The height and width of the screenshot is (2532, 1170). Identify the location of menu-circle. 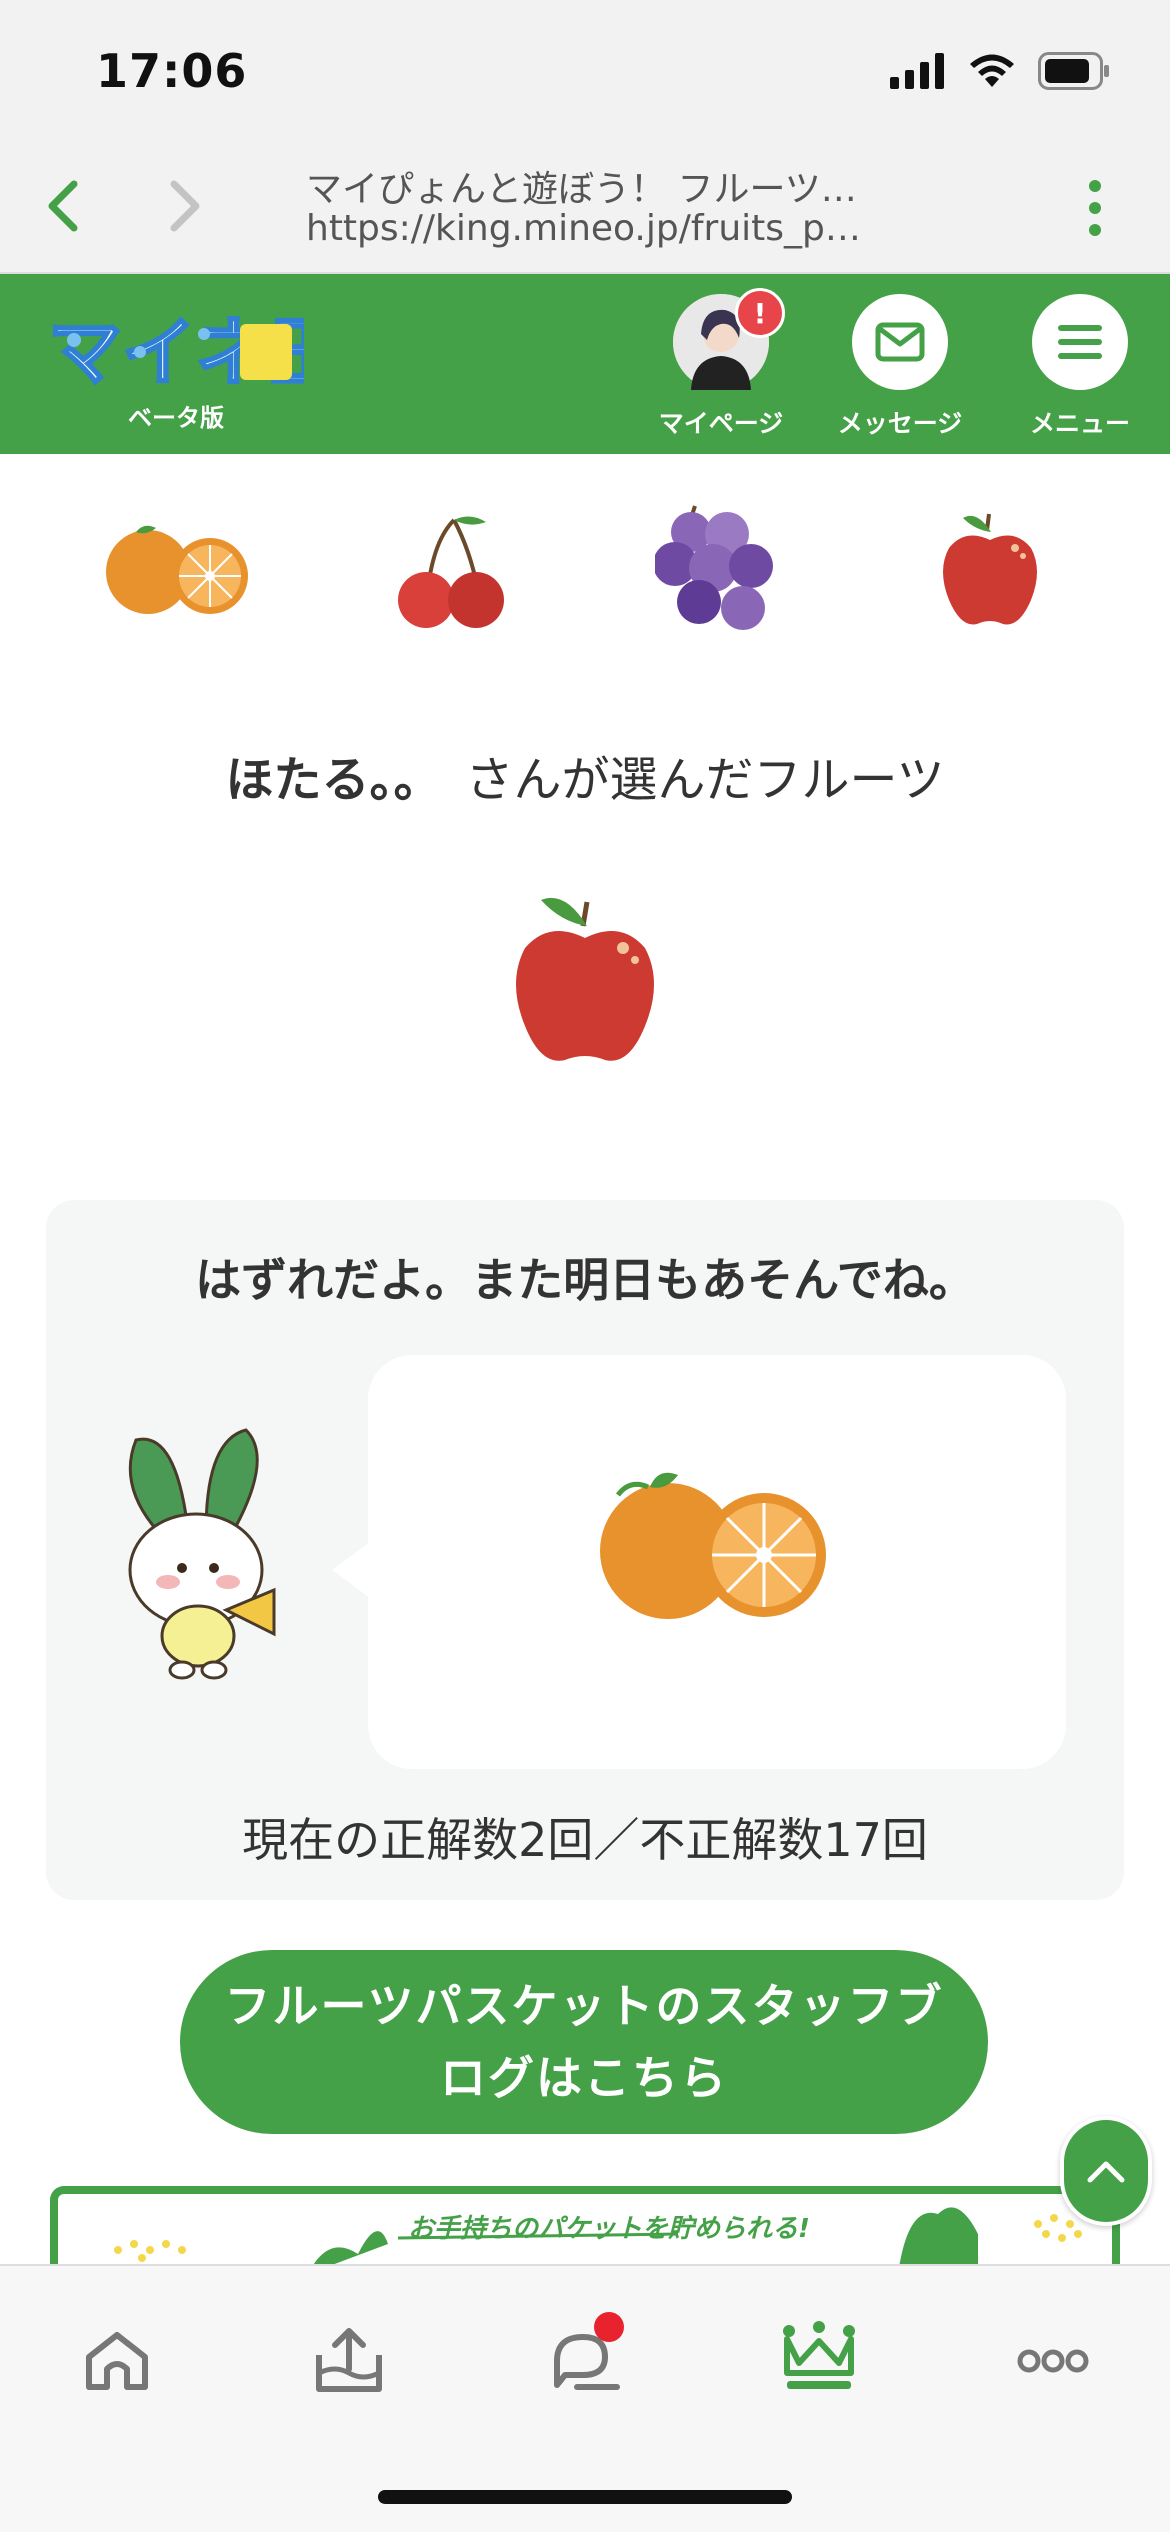
(1080, 342).